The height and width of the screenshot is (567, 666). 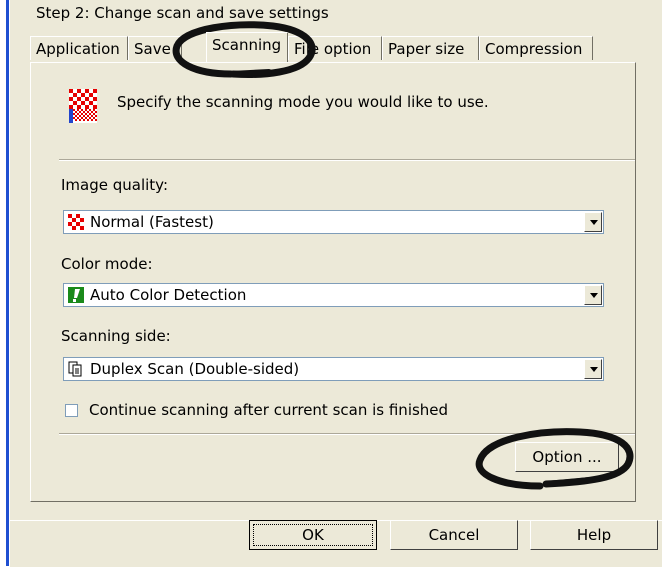 I want to click on help-button-label: Help, so click(x=594, y=535).